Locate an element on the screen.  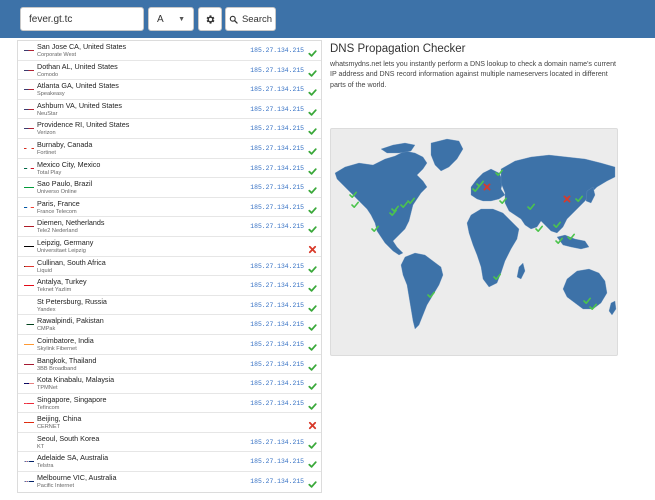
result-location: Beijing, China is located at coordinates (59, 419).